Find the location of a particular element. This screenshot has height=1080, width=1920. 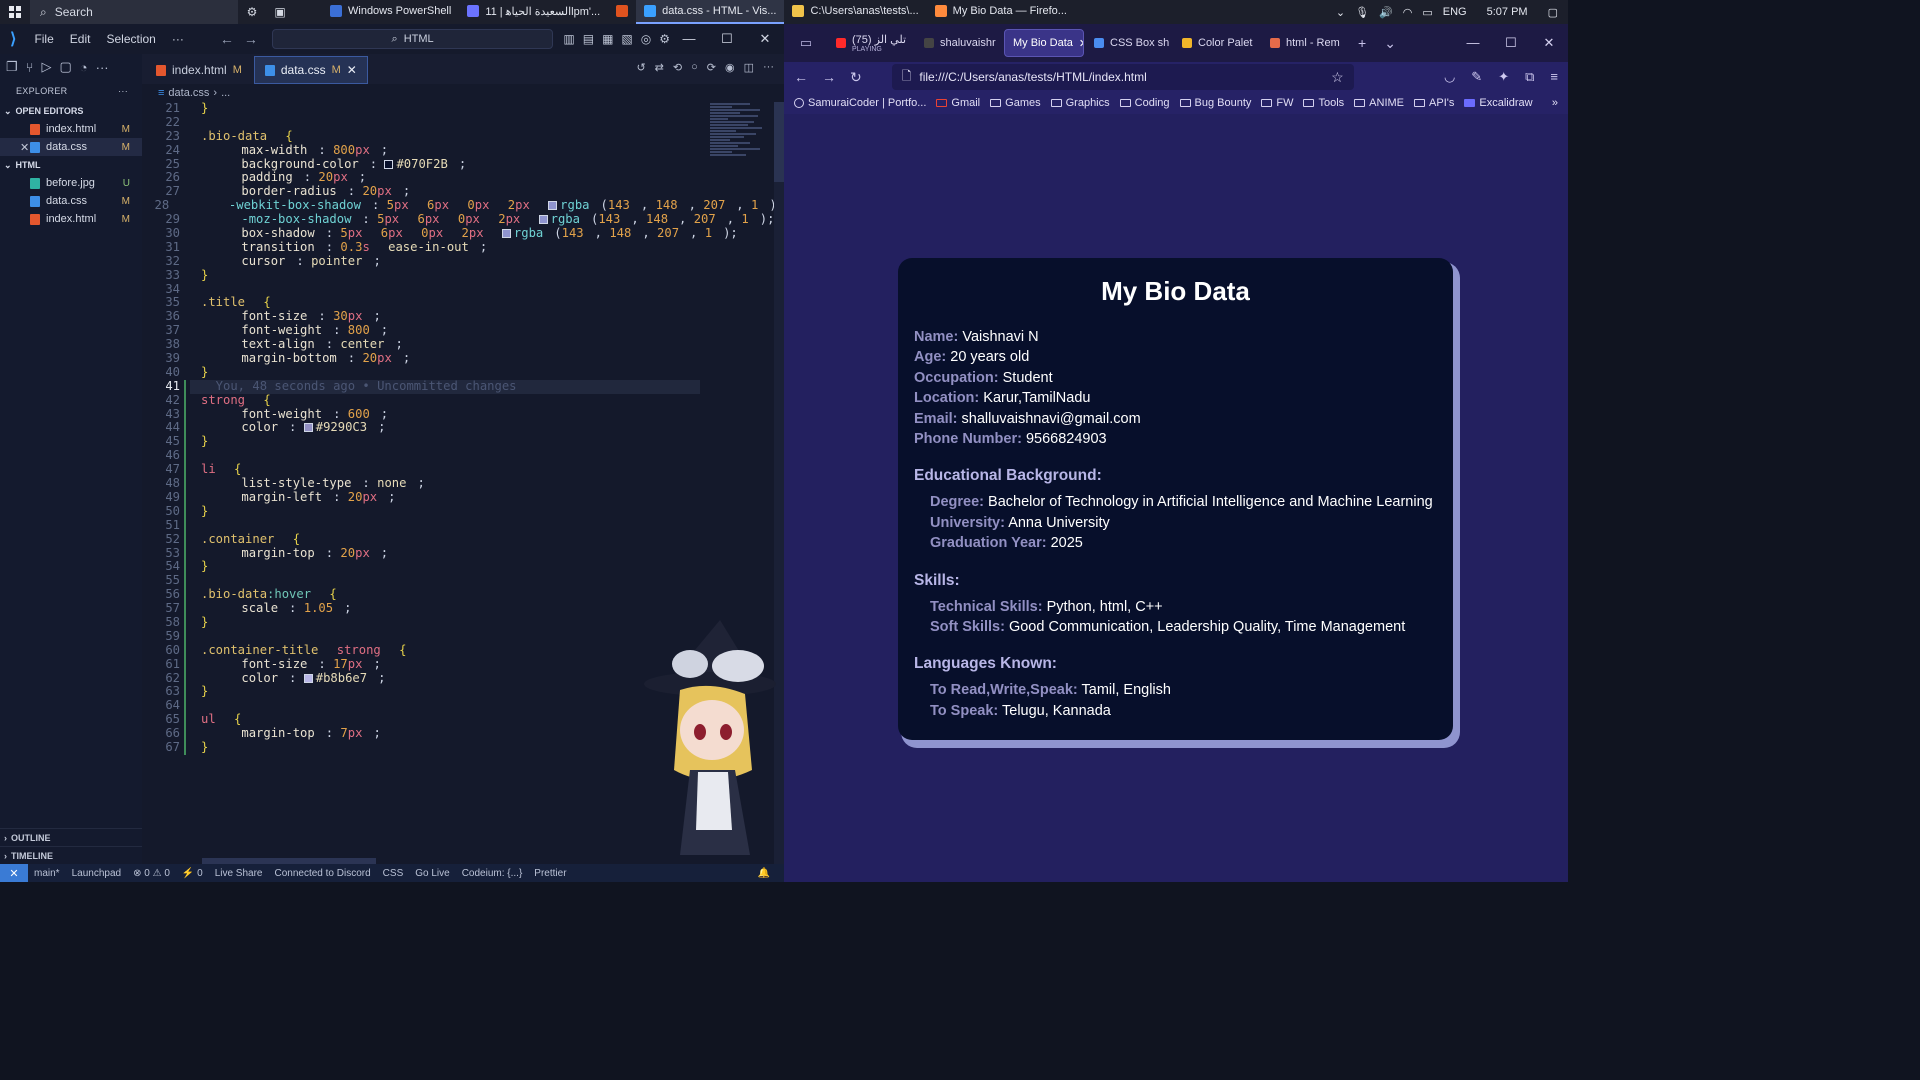

tab-index-html: index.html M is located at coordinates (199, 70).